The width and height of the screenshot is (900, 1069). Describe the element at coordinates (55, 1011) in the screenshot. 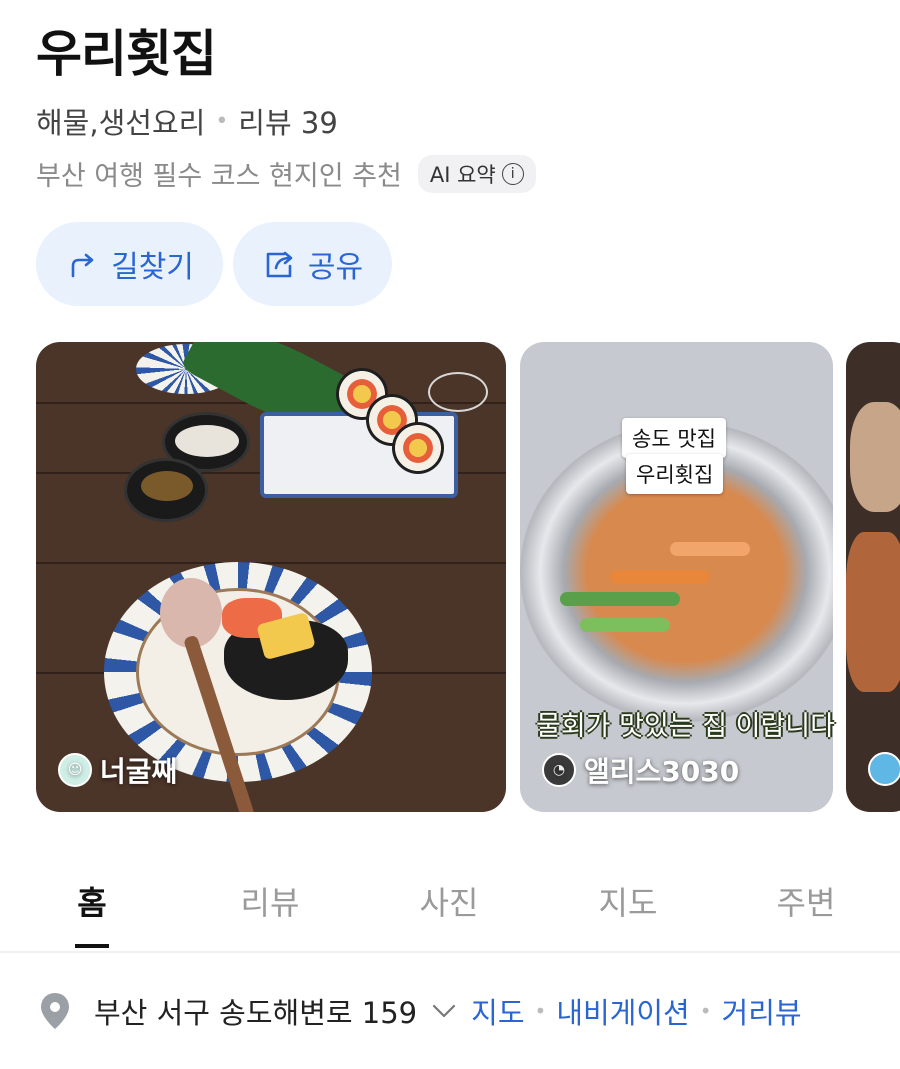

I see `location-pin-icon` at that location.